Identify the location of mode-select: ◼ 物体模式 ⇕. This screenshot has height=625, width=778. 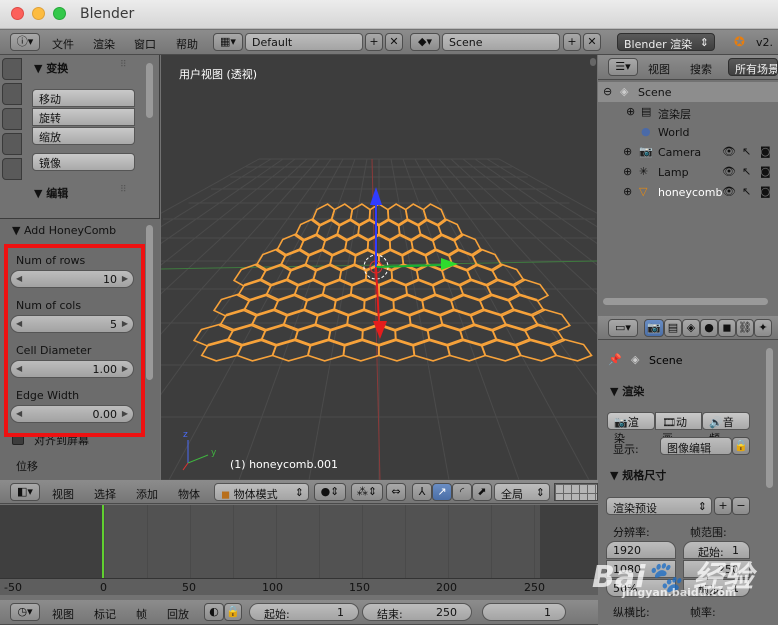
(261, 492).